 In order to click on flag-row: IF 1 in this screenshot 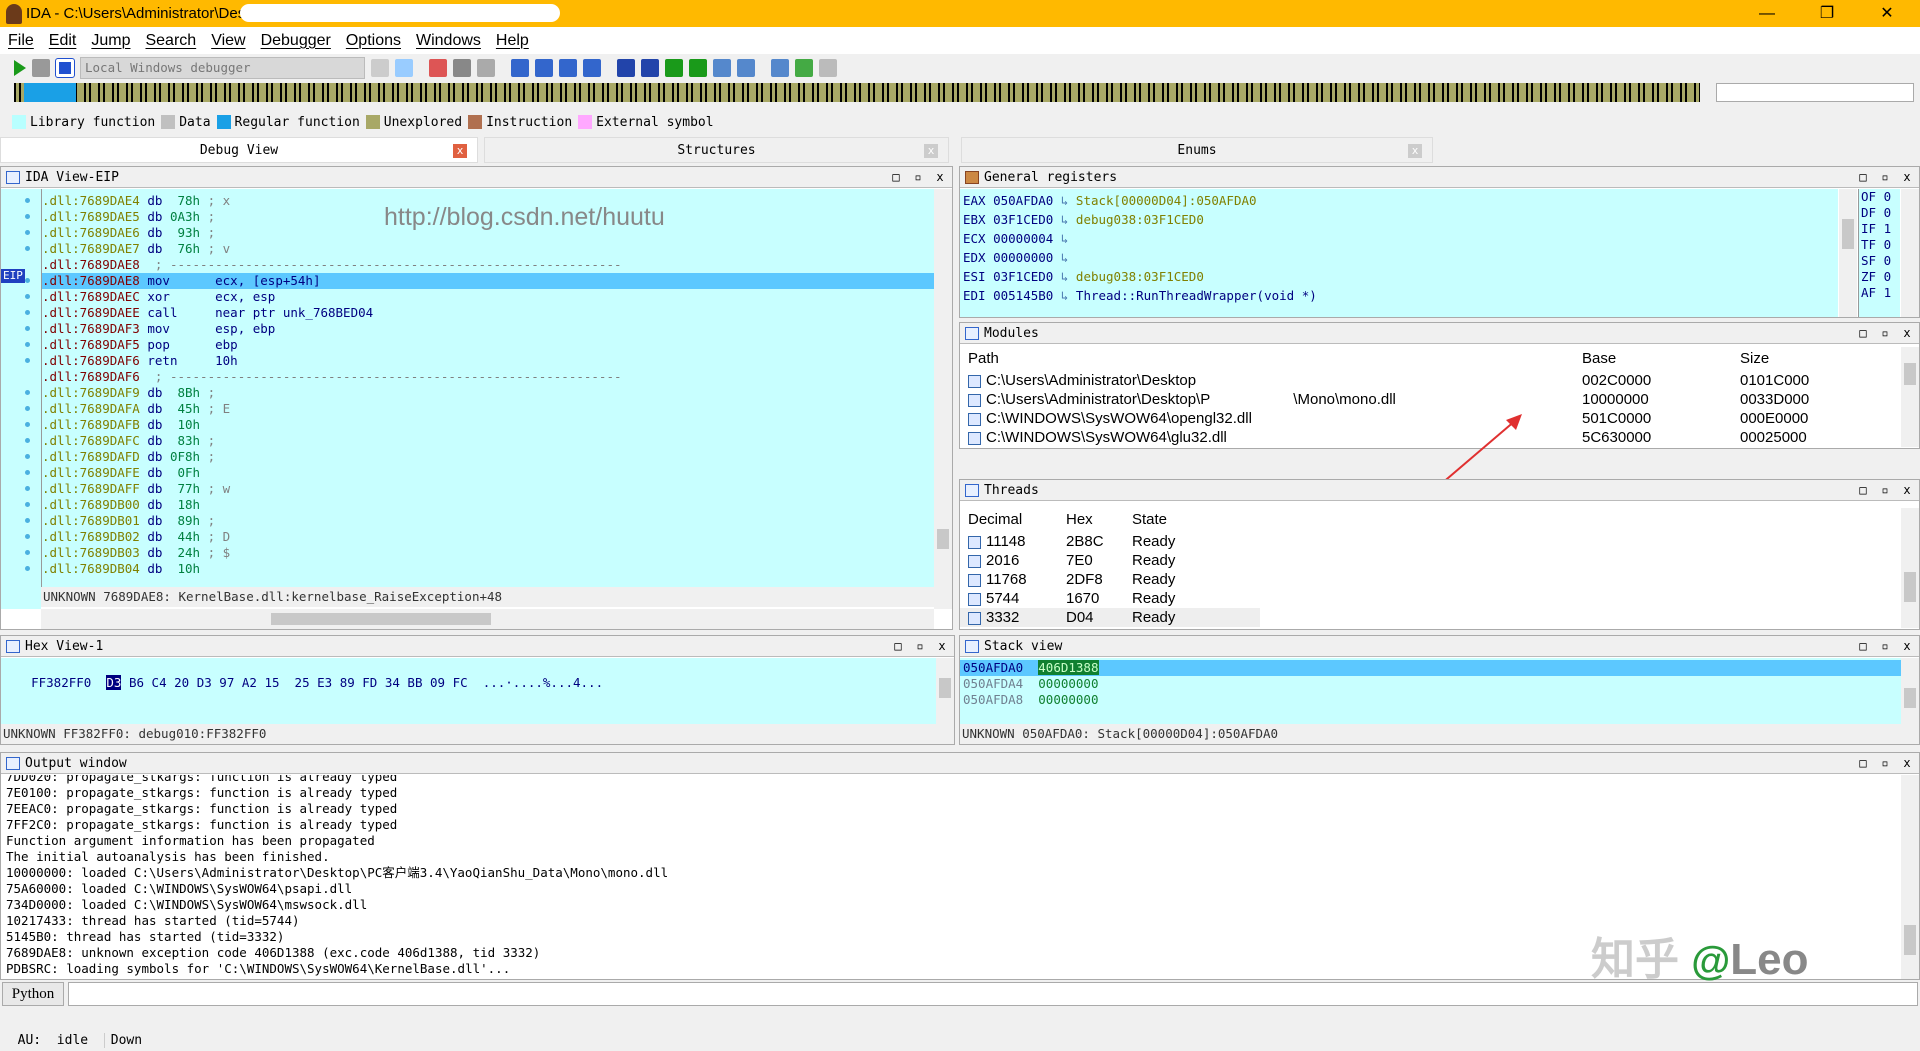, I will do `click(1879, 229)`.